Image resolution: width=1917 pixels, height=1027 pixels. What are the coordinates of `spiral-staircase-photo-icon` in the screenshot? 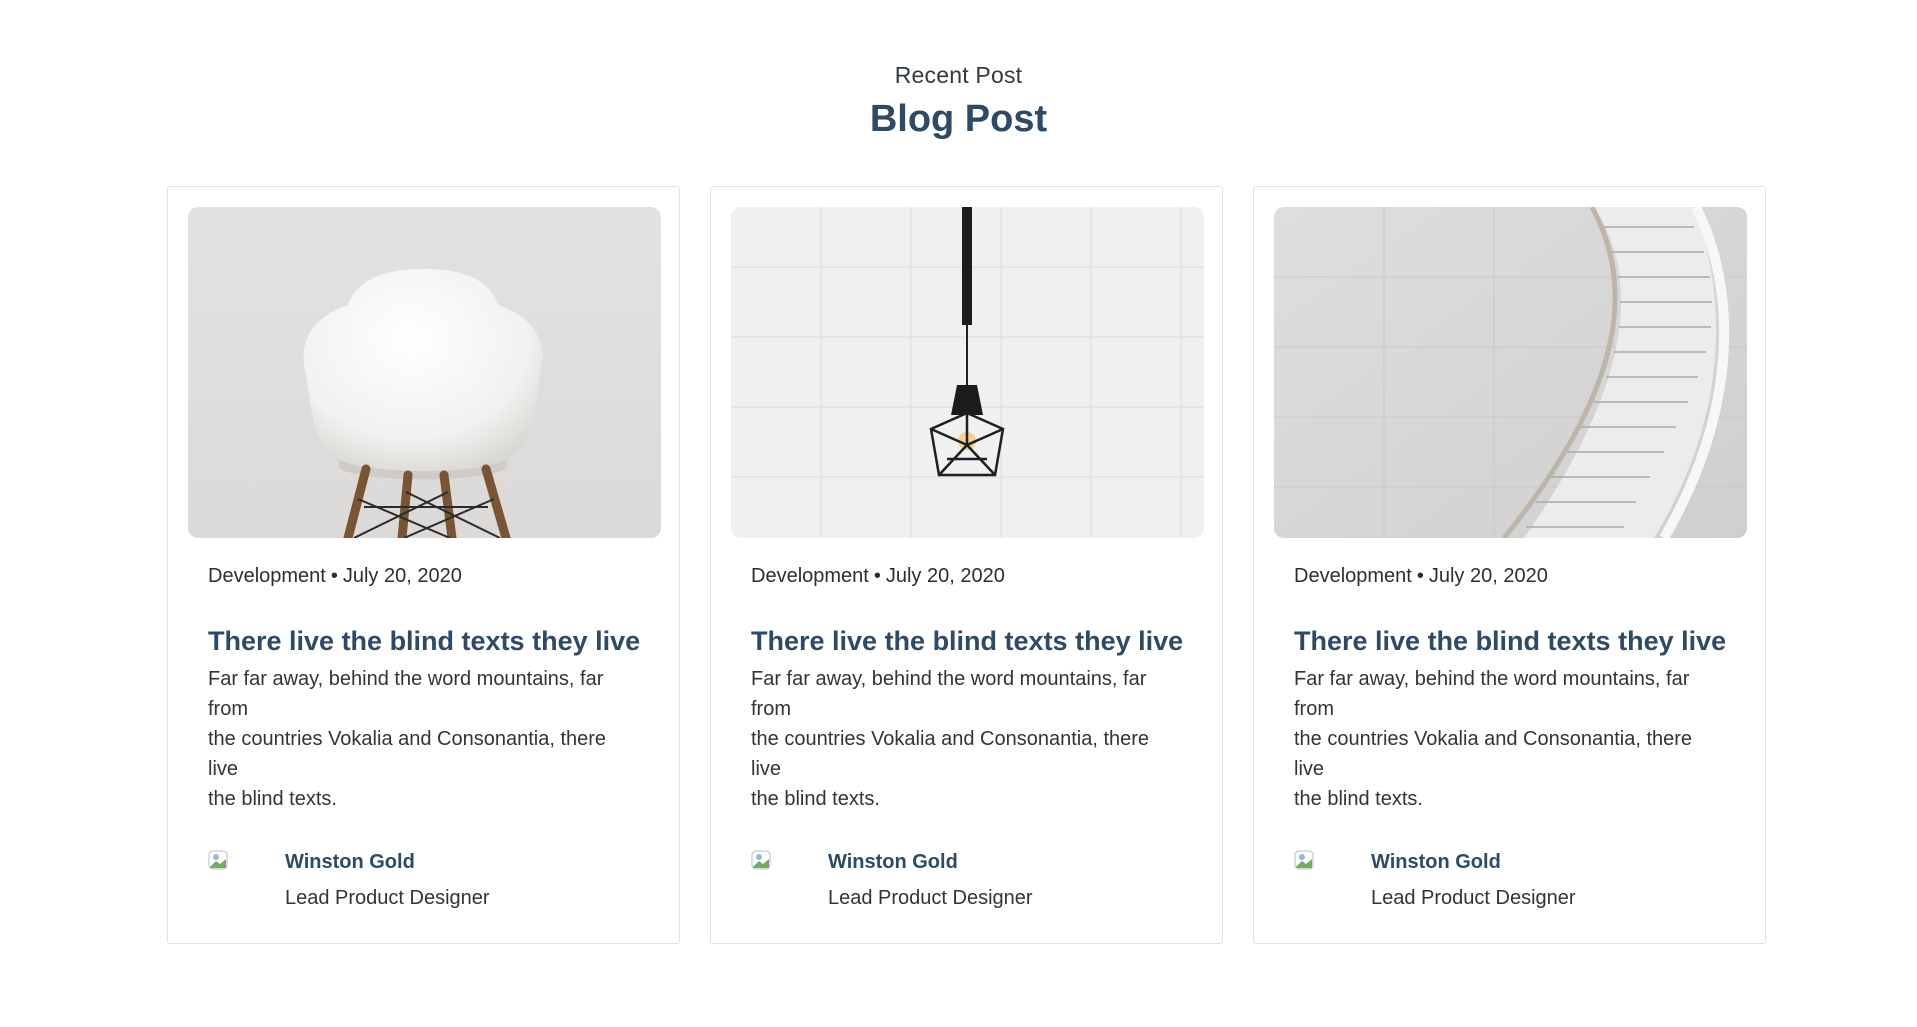 It's located at (1510, 372).